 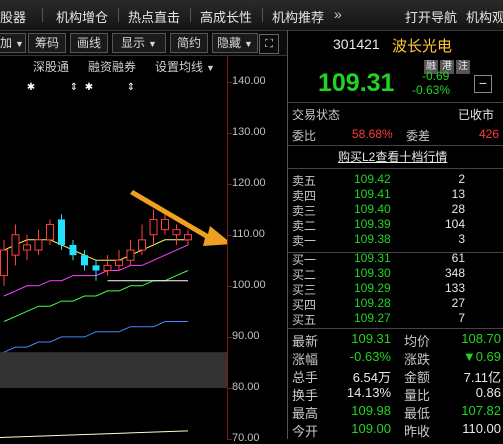 I want to click on chart-toolbar: 加 ▼ 筹码 画线 显示 ▼ 简约 隐藏 ▼ ⛶, so click(x=143, y=43).